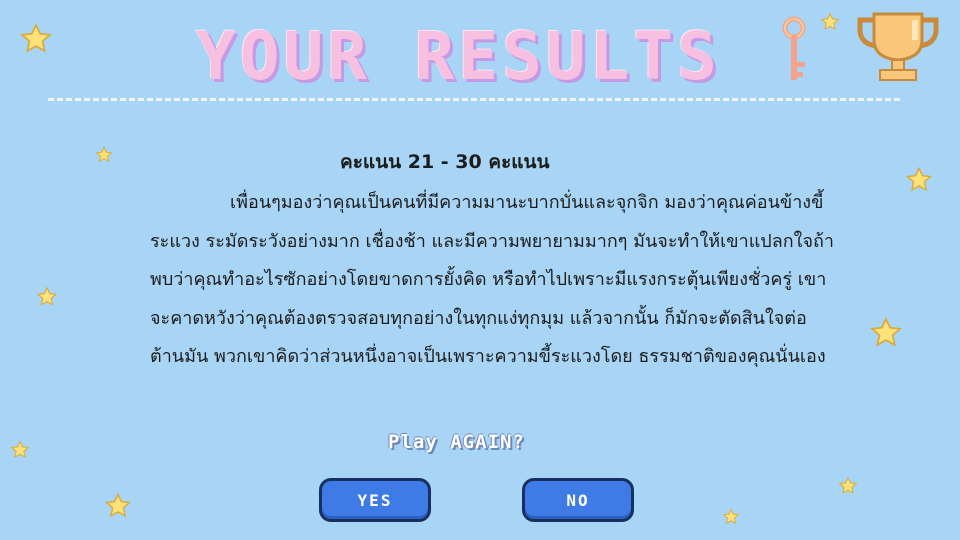  I want to click on yes-button: YES, so click(375, 500).